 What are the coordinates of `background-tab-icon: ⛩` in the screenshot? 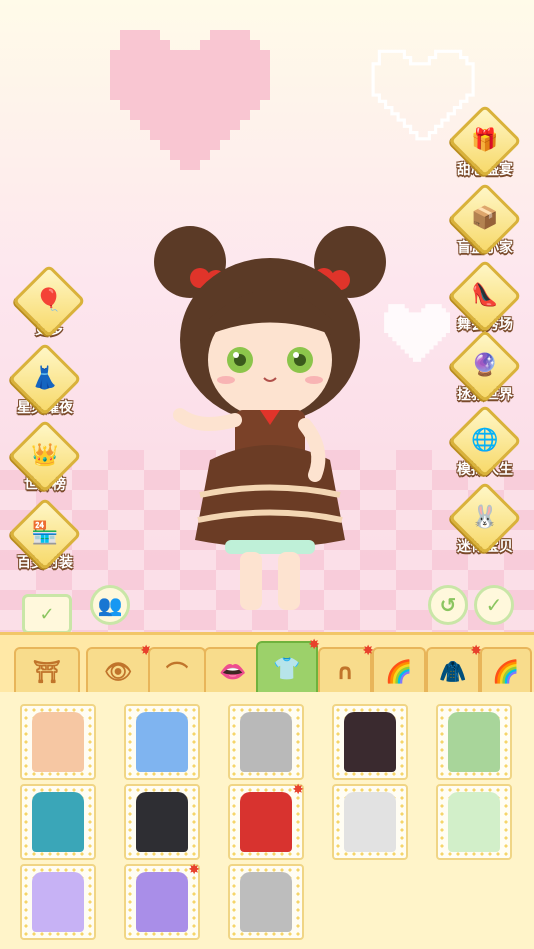 It's located at (47, 672).